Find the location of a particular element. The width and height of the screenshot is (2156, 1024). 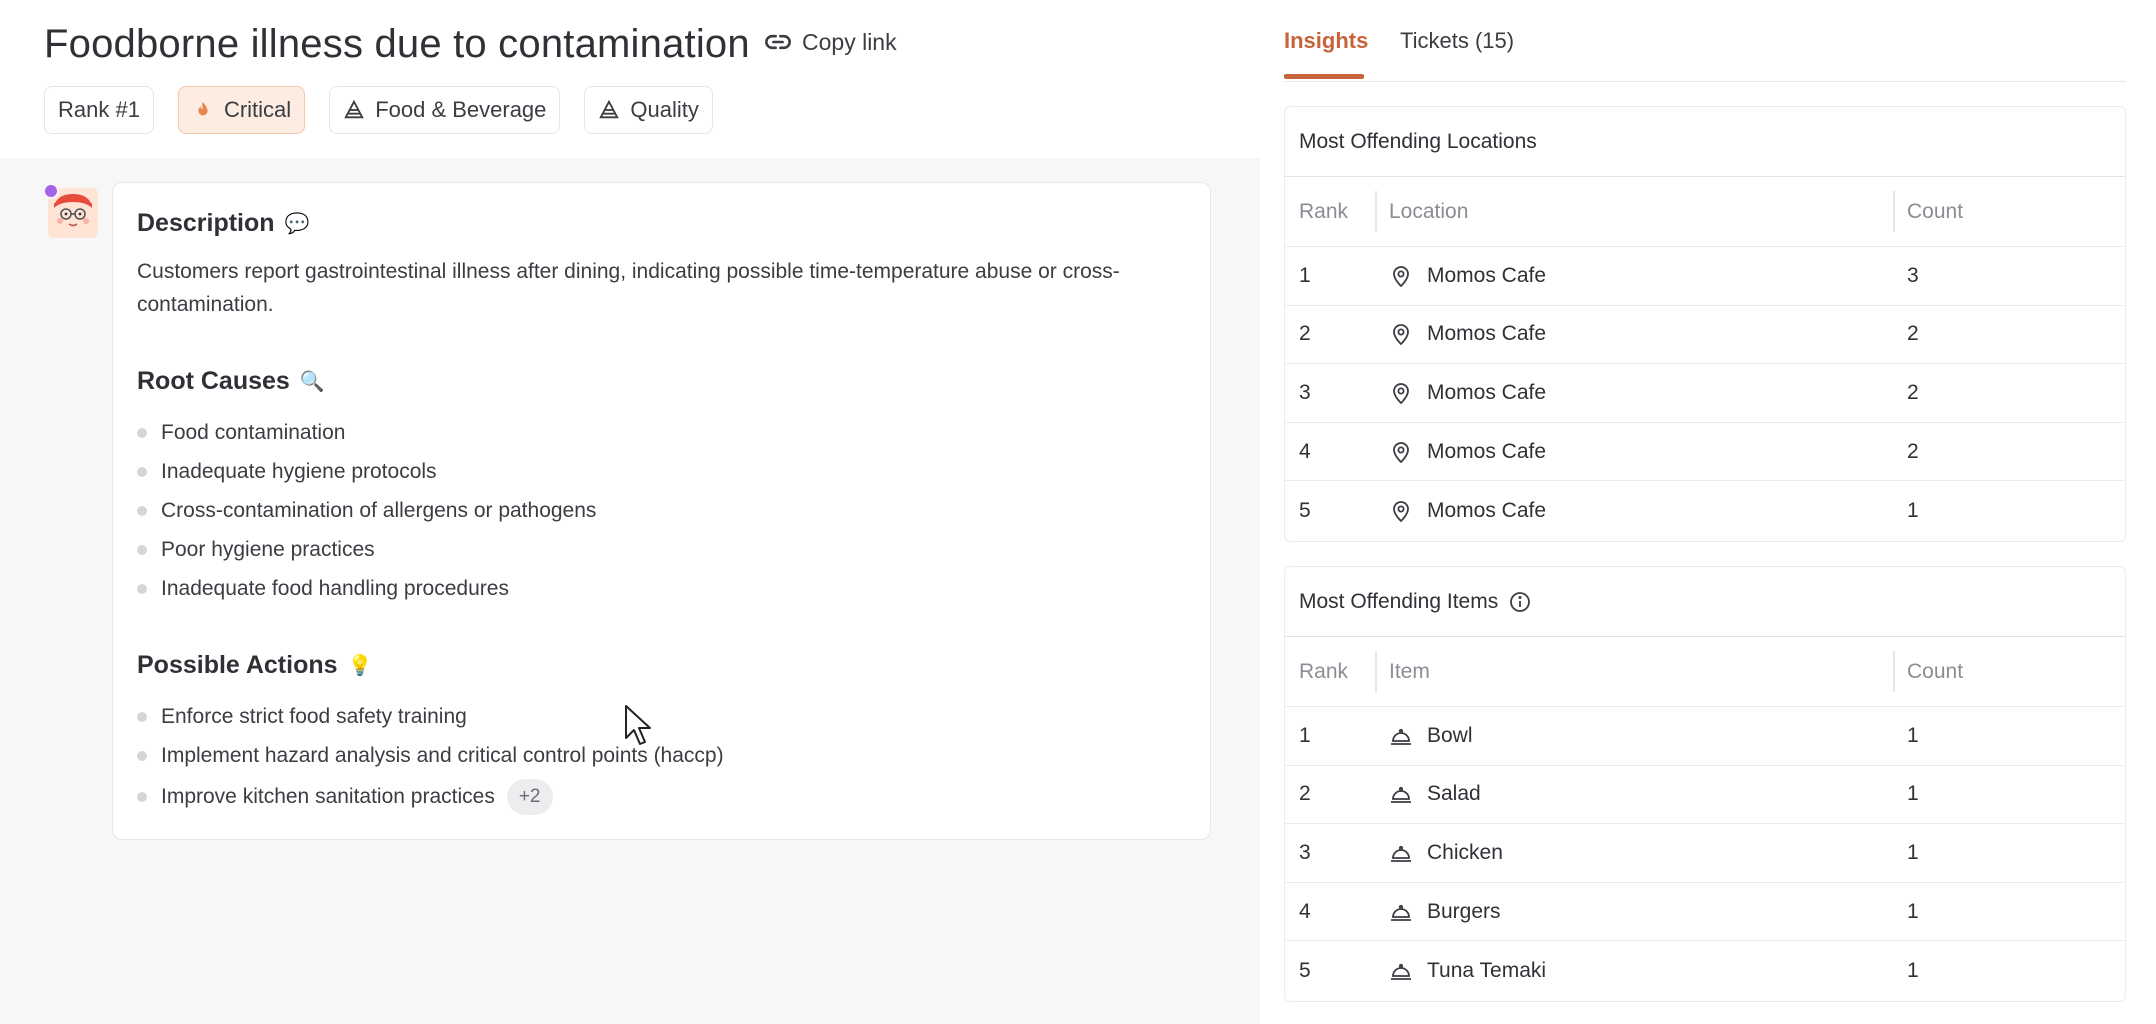

issue-tags: Rank #1 Critical Food & Beverage Quality is located at coordinates (378, 110).